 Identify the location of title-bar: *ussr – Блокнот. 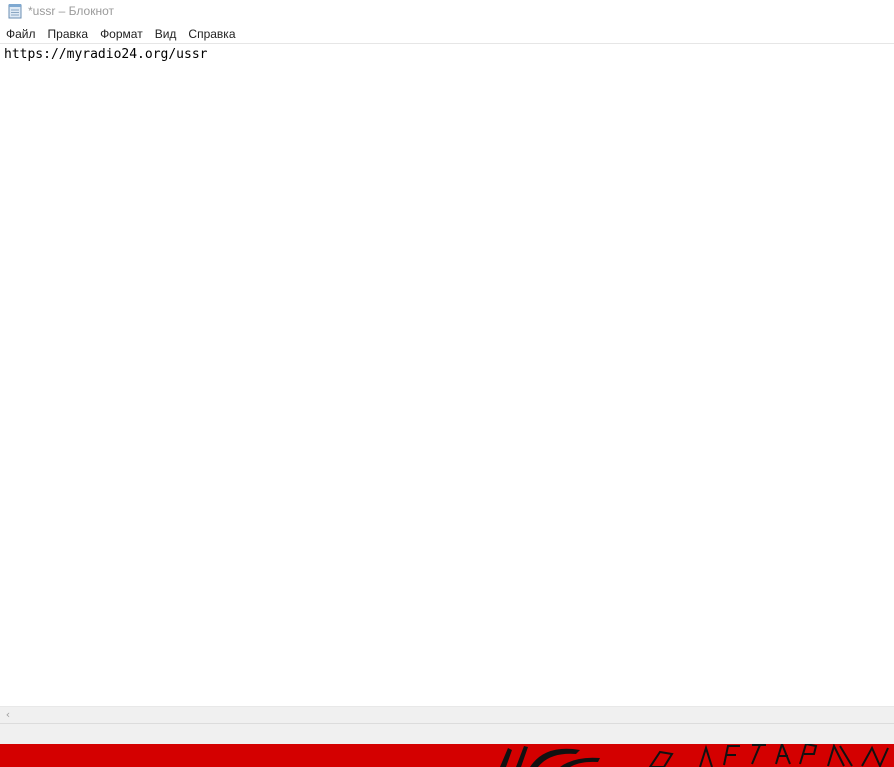
(447, 12).